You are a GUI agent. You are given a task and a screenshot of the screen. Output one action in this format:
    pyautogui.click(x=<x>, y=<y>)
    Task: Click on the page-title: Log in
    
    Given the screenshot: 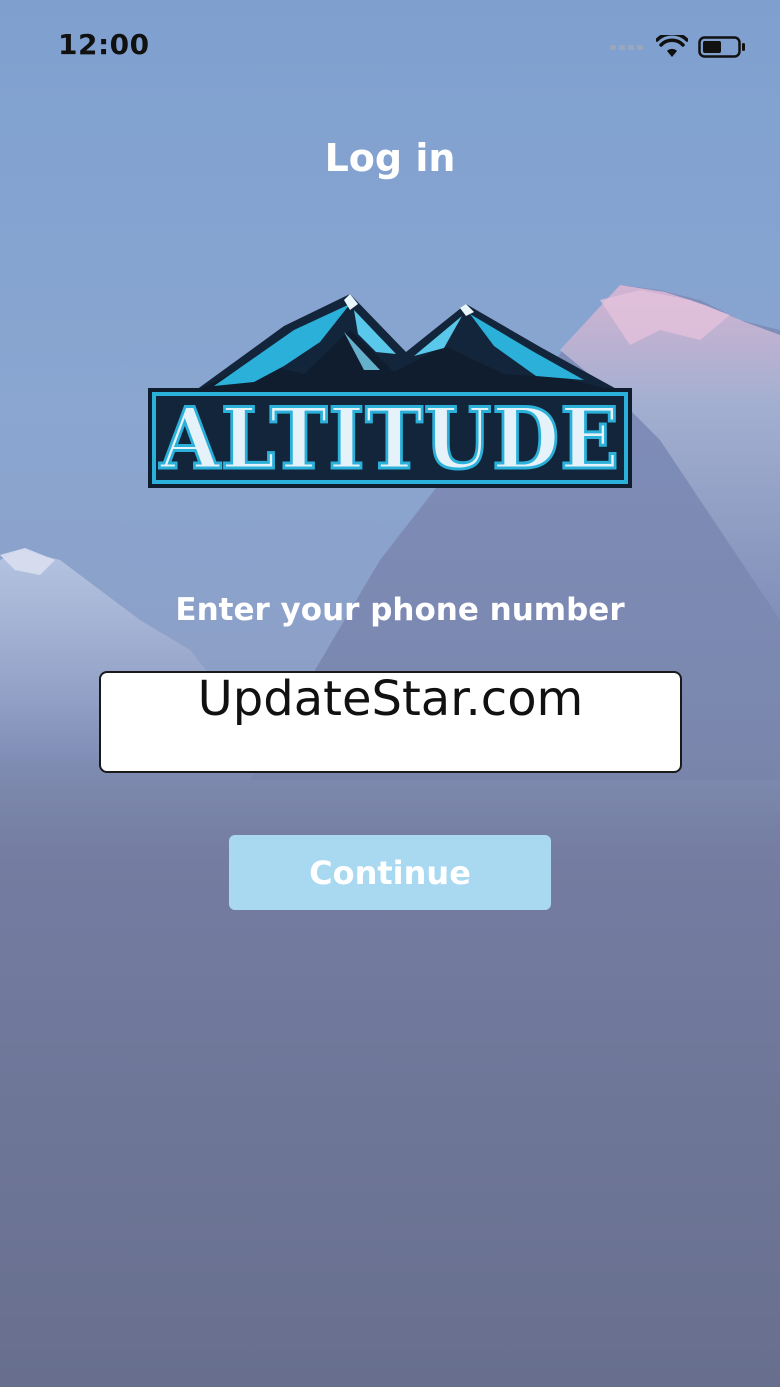 What is the action you would take?
    pyautogui.click(x=390, y=158)
    